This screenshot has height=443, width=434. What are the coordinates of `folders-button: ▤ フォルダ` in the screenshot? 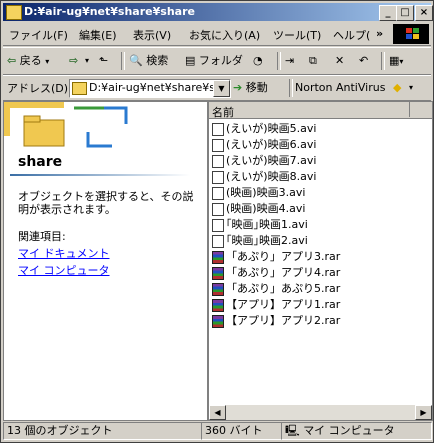 It's located at (214, 61).